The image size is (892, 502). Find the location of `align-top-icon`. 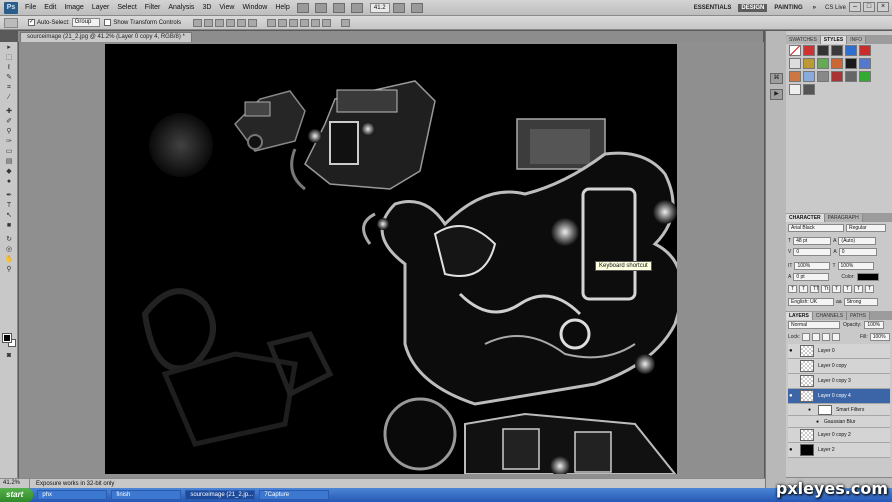

align-top-icon is located at coordinates (198, 22).